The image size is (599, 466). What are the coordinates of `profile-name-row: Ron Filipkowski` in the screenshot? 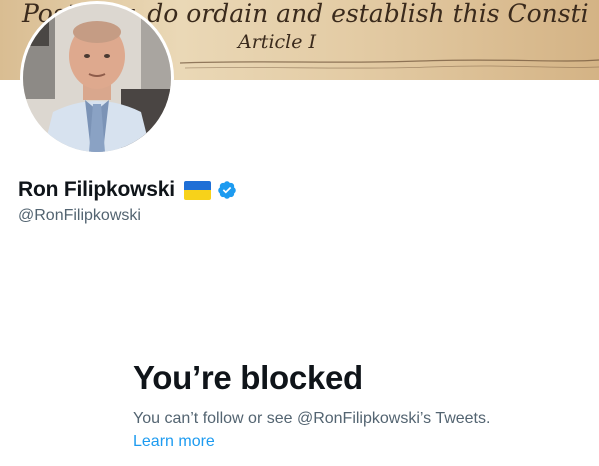 It's located at (127, 190).